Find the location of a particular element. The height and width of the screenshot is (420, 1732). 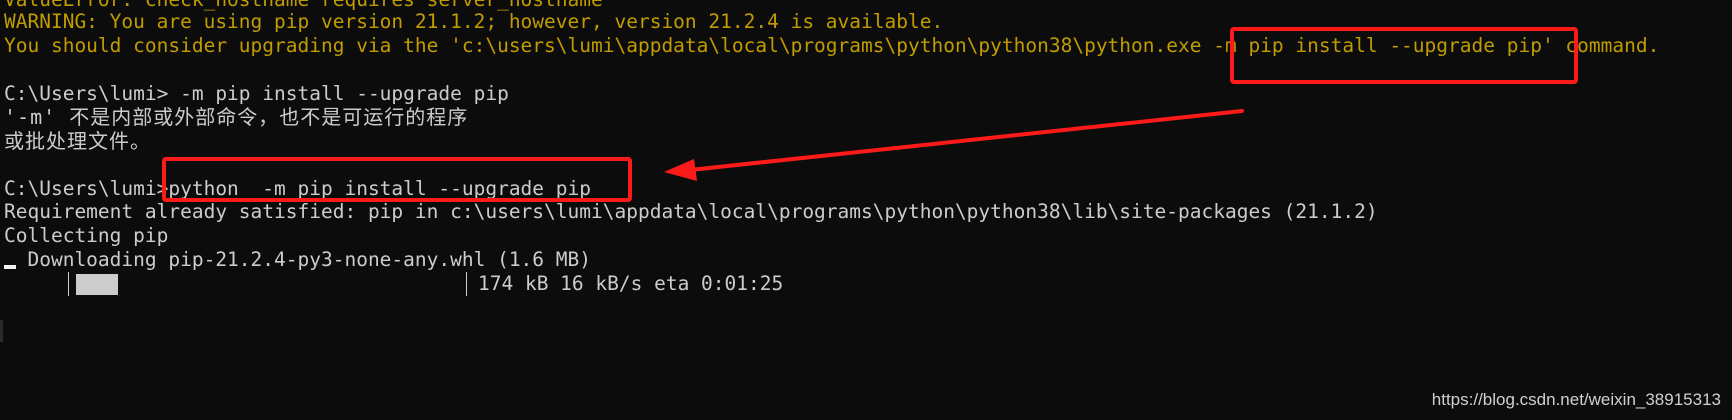

annotation-arrow-head is located at coordinates (680, 170).